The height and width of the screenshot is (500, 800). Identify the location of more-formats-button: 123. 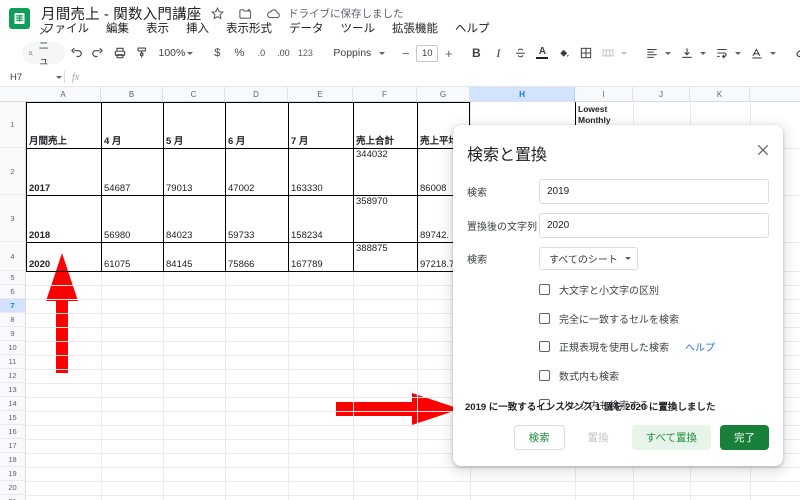
(305, 53).